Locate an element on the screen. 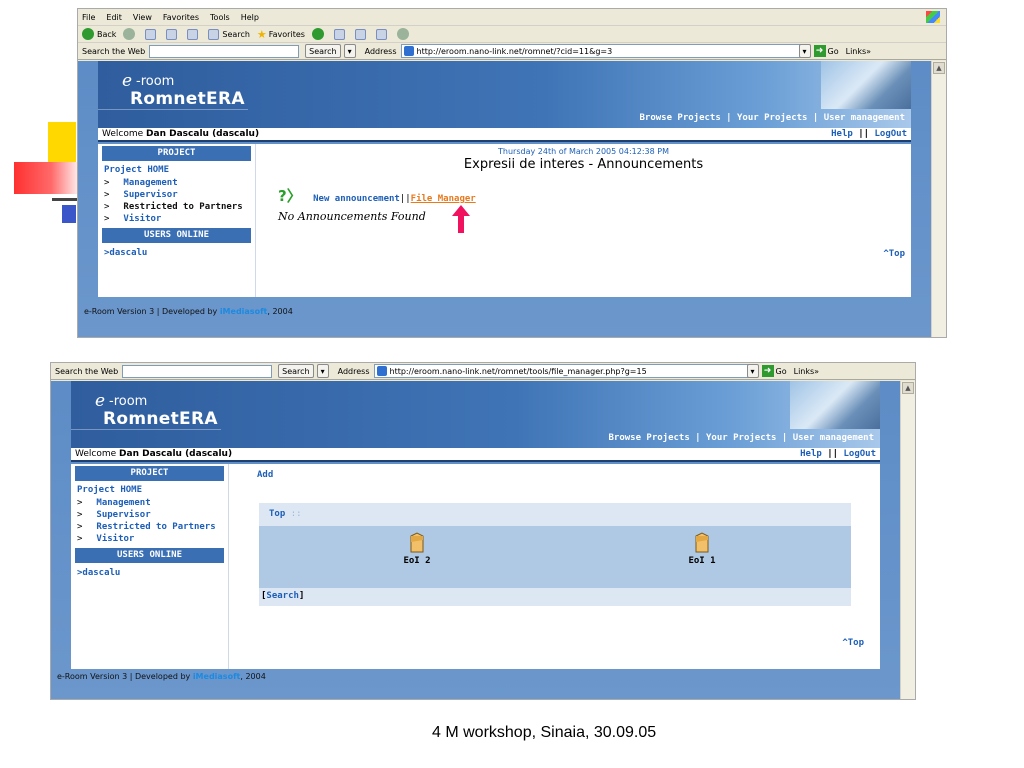 The height and width of the screenshot is (768, 1024). menu-edit: Edit is located at coordinates (114, 17).